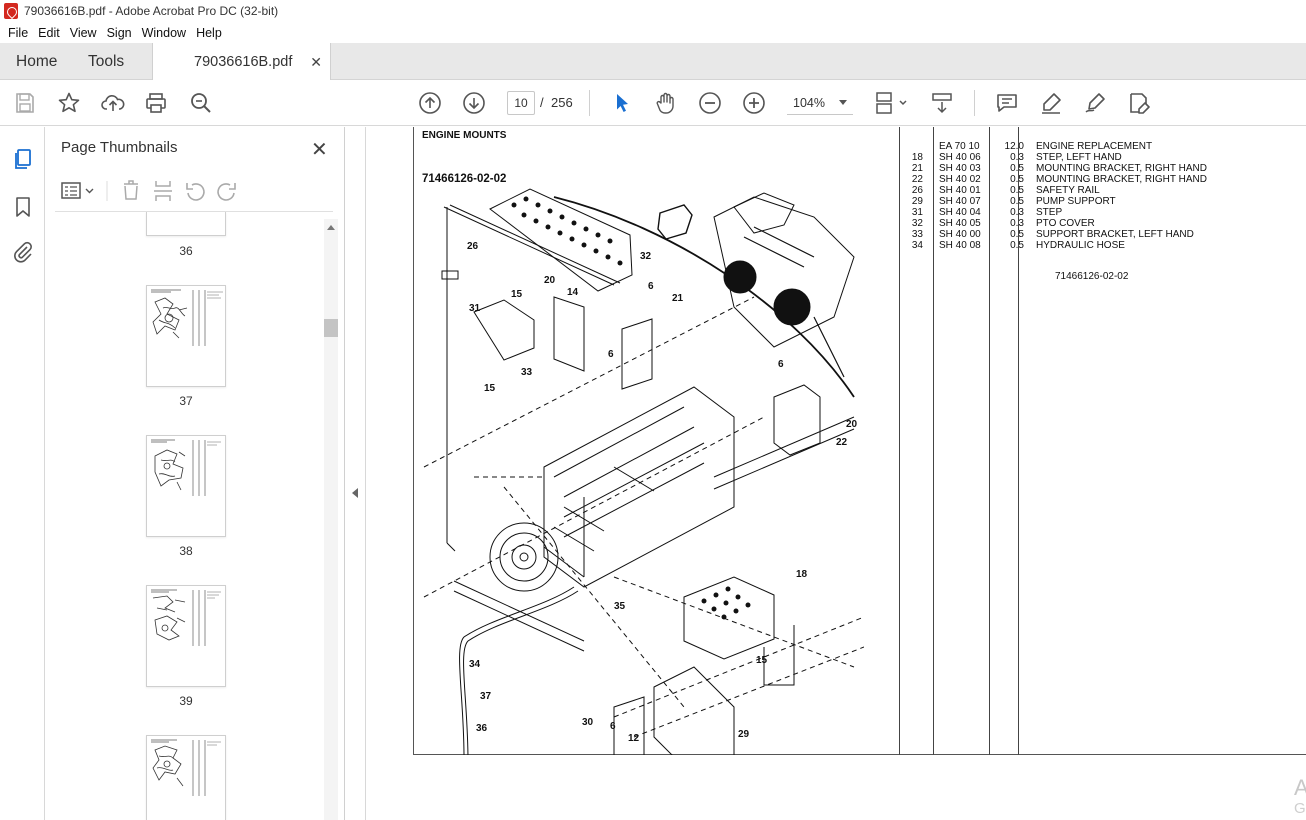 This screenshot has width=1306, height=820. Describe the element at coordinates (678, 298) in the screenshot. I see `callout-number: 21` at that location.